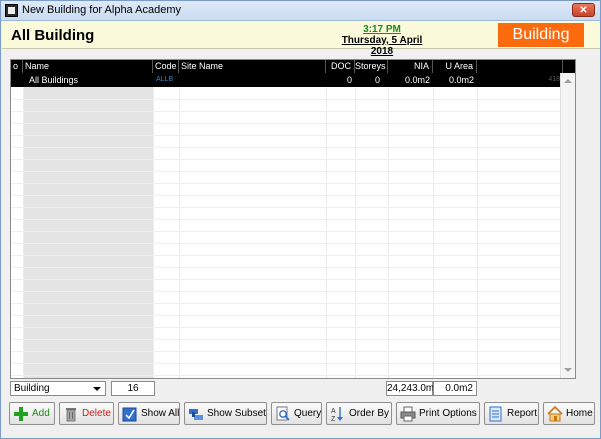 The width and height of the screenshot is (601, 439). What do you see at coordinates (58, 388) in the screenshot?
I see `filter-select: Building` at bounding box center [58, 388].